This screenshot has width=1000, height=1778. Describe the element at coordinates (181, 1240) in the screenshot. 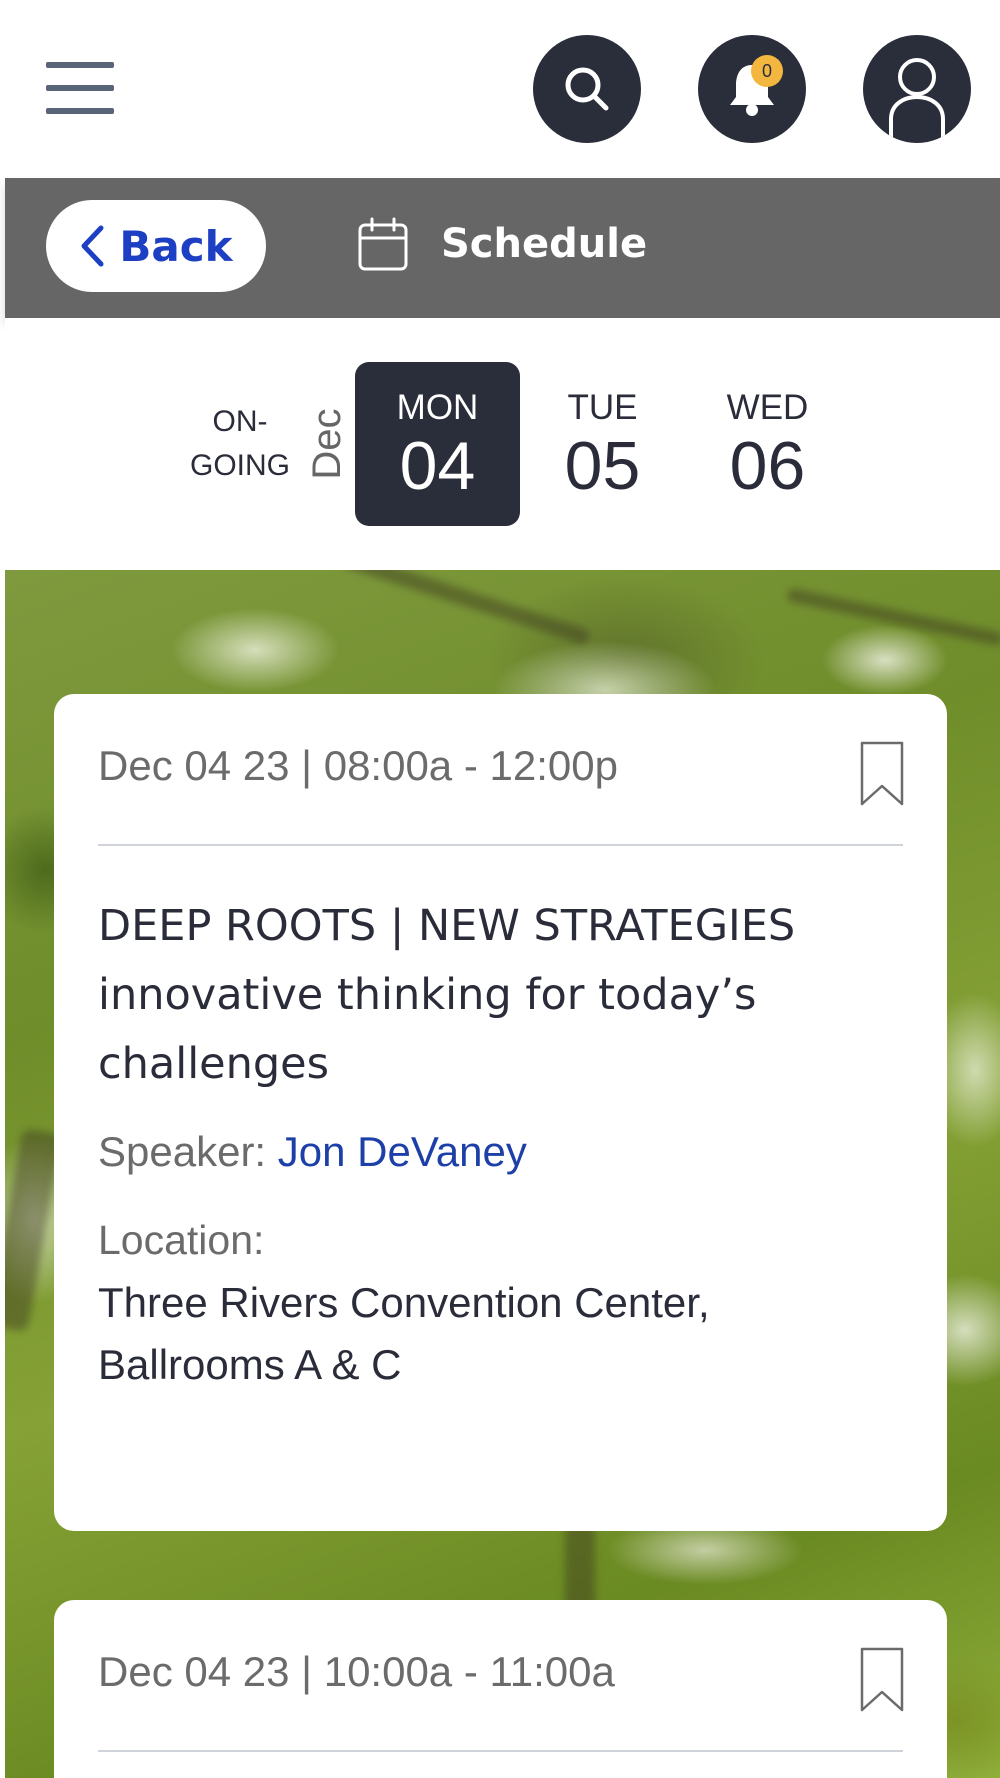

I see `location-label: Location:` at that location.